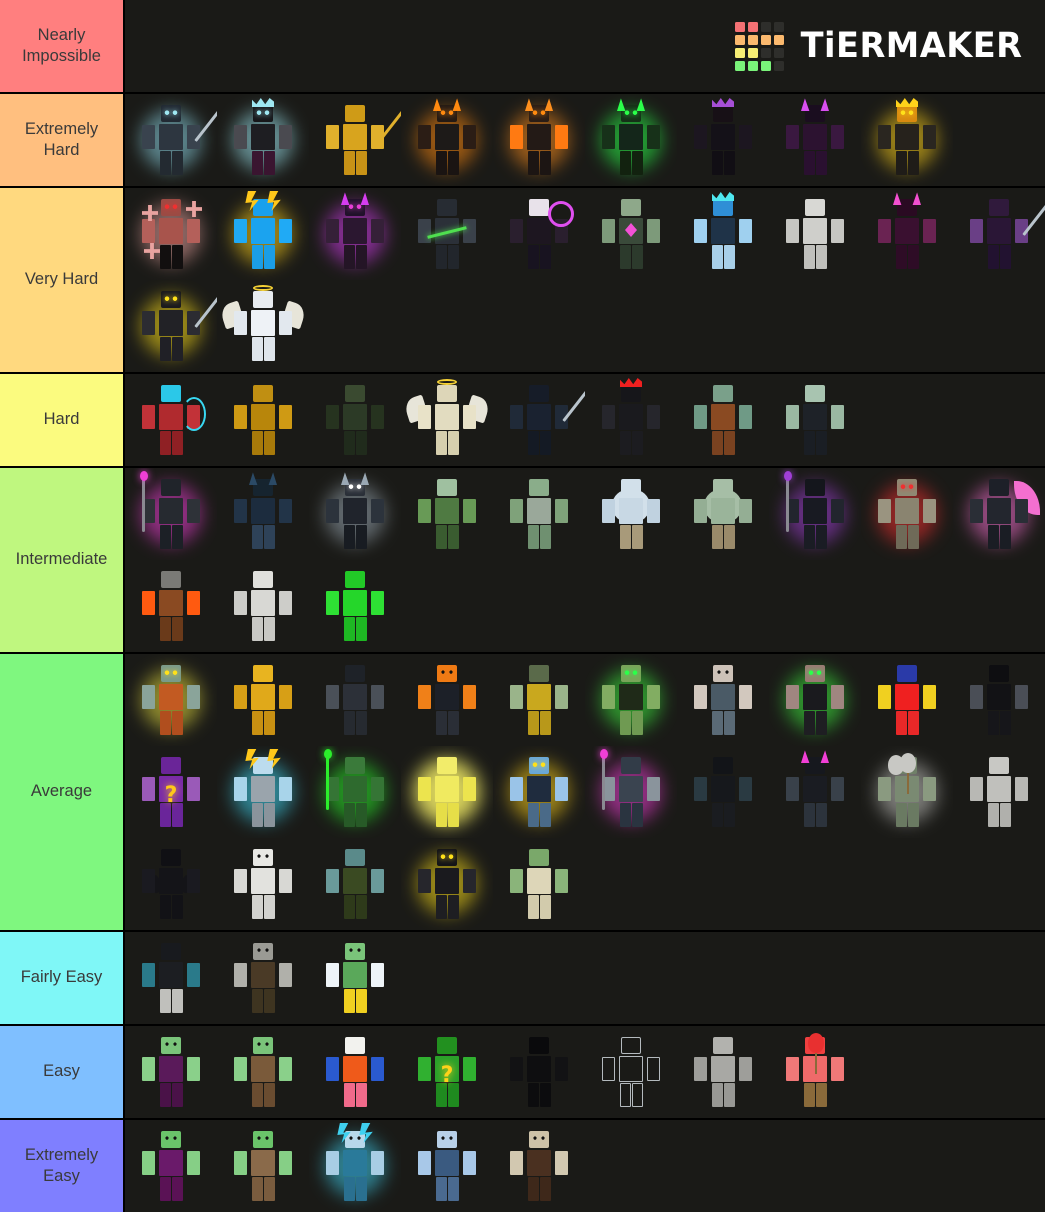 The width and height of the screenshot is (1045, 1212). What do you see at coordinates (631, 140) in the screenshot?
I see `tier-item-green-neon-mech` at bounding box center [631, 140].